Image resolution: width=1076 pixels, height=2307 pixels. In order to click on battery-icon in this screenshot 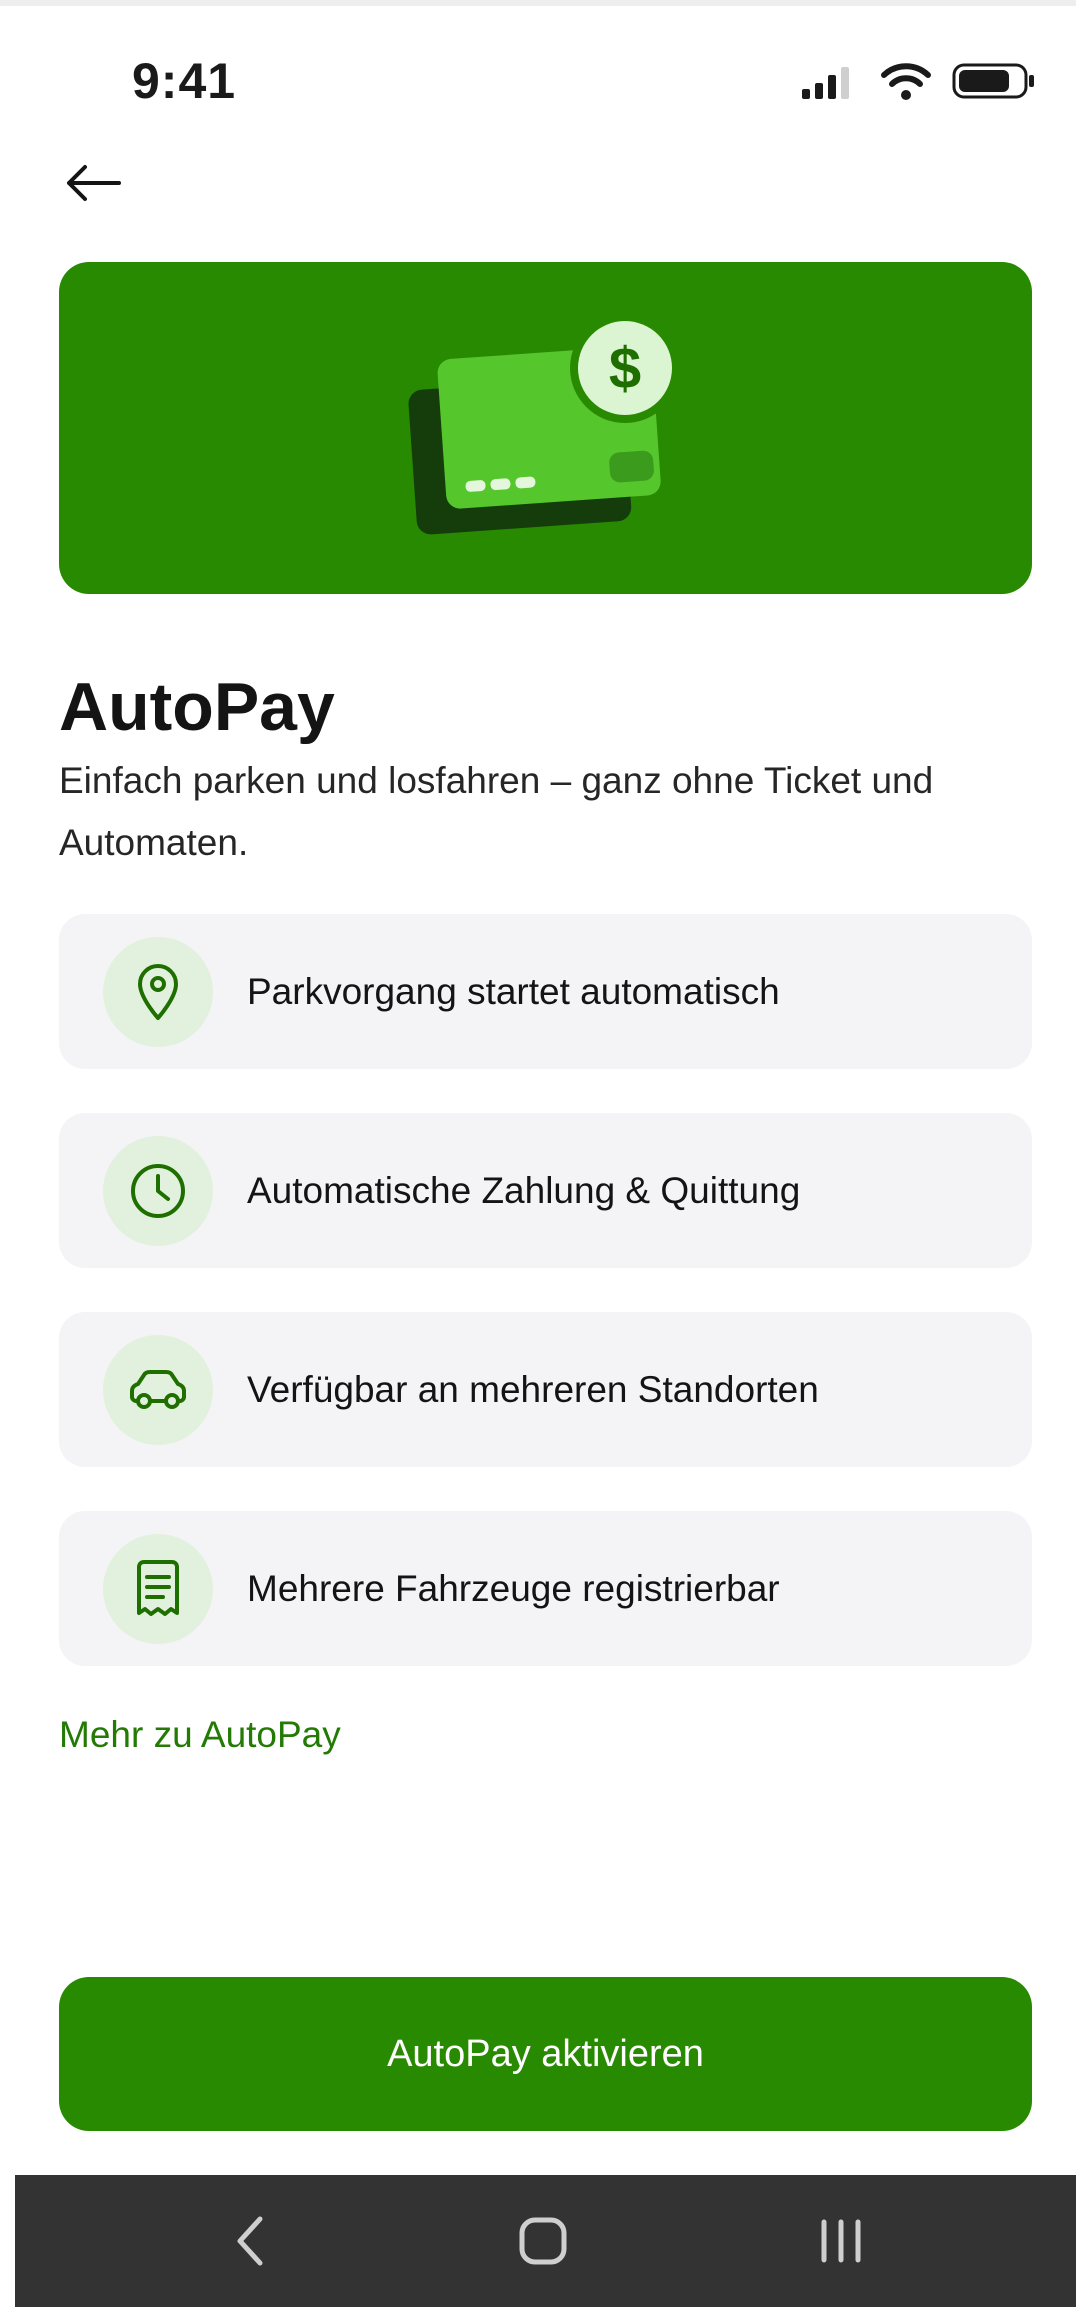, I will do `click(994, 83)`.